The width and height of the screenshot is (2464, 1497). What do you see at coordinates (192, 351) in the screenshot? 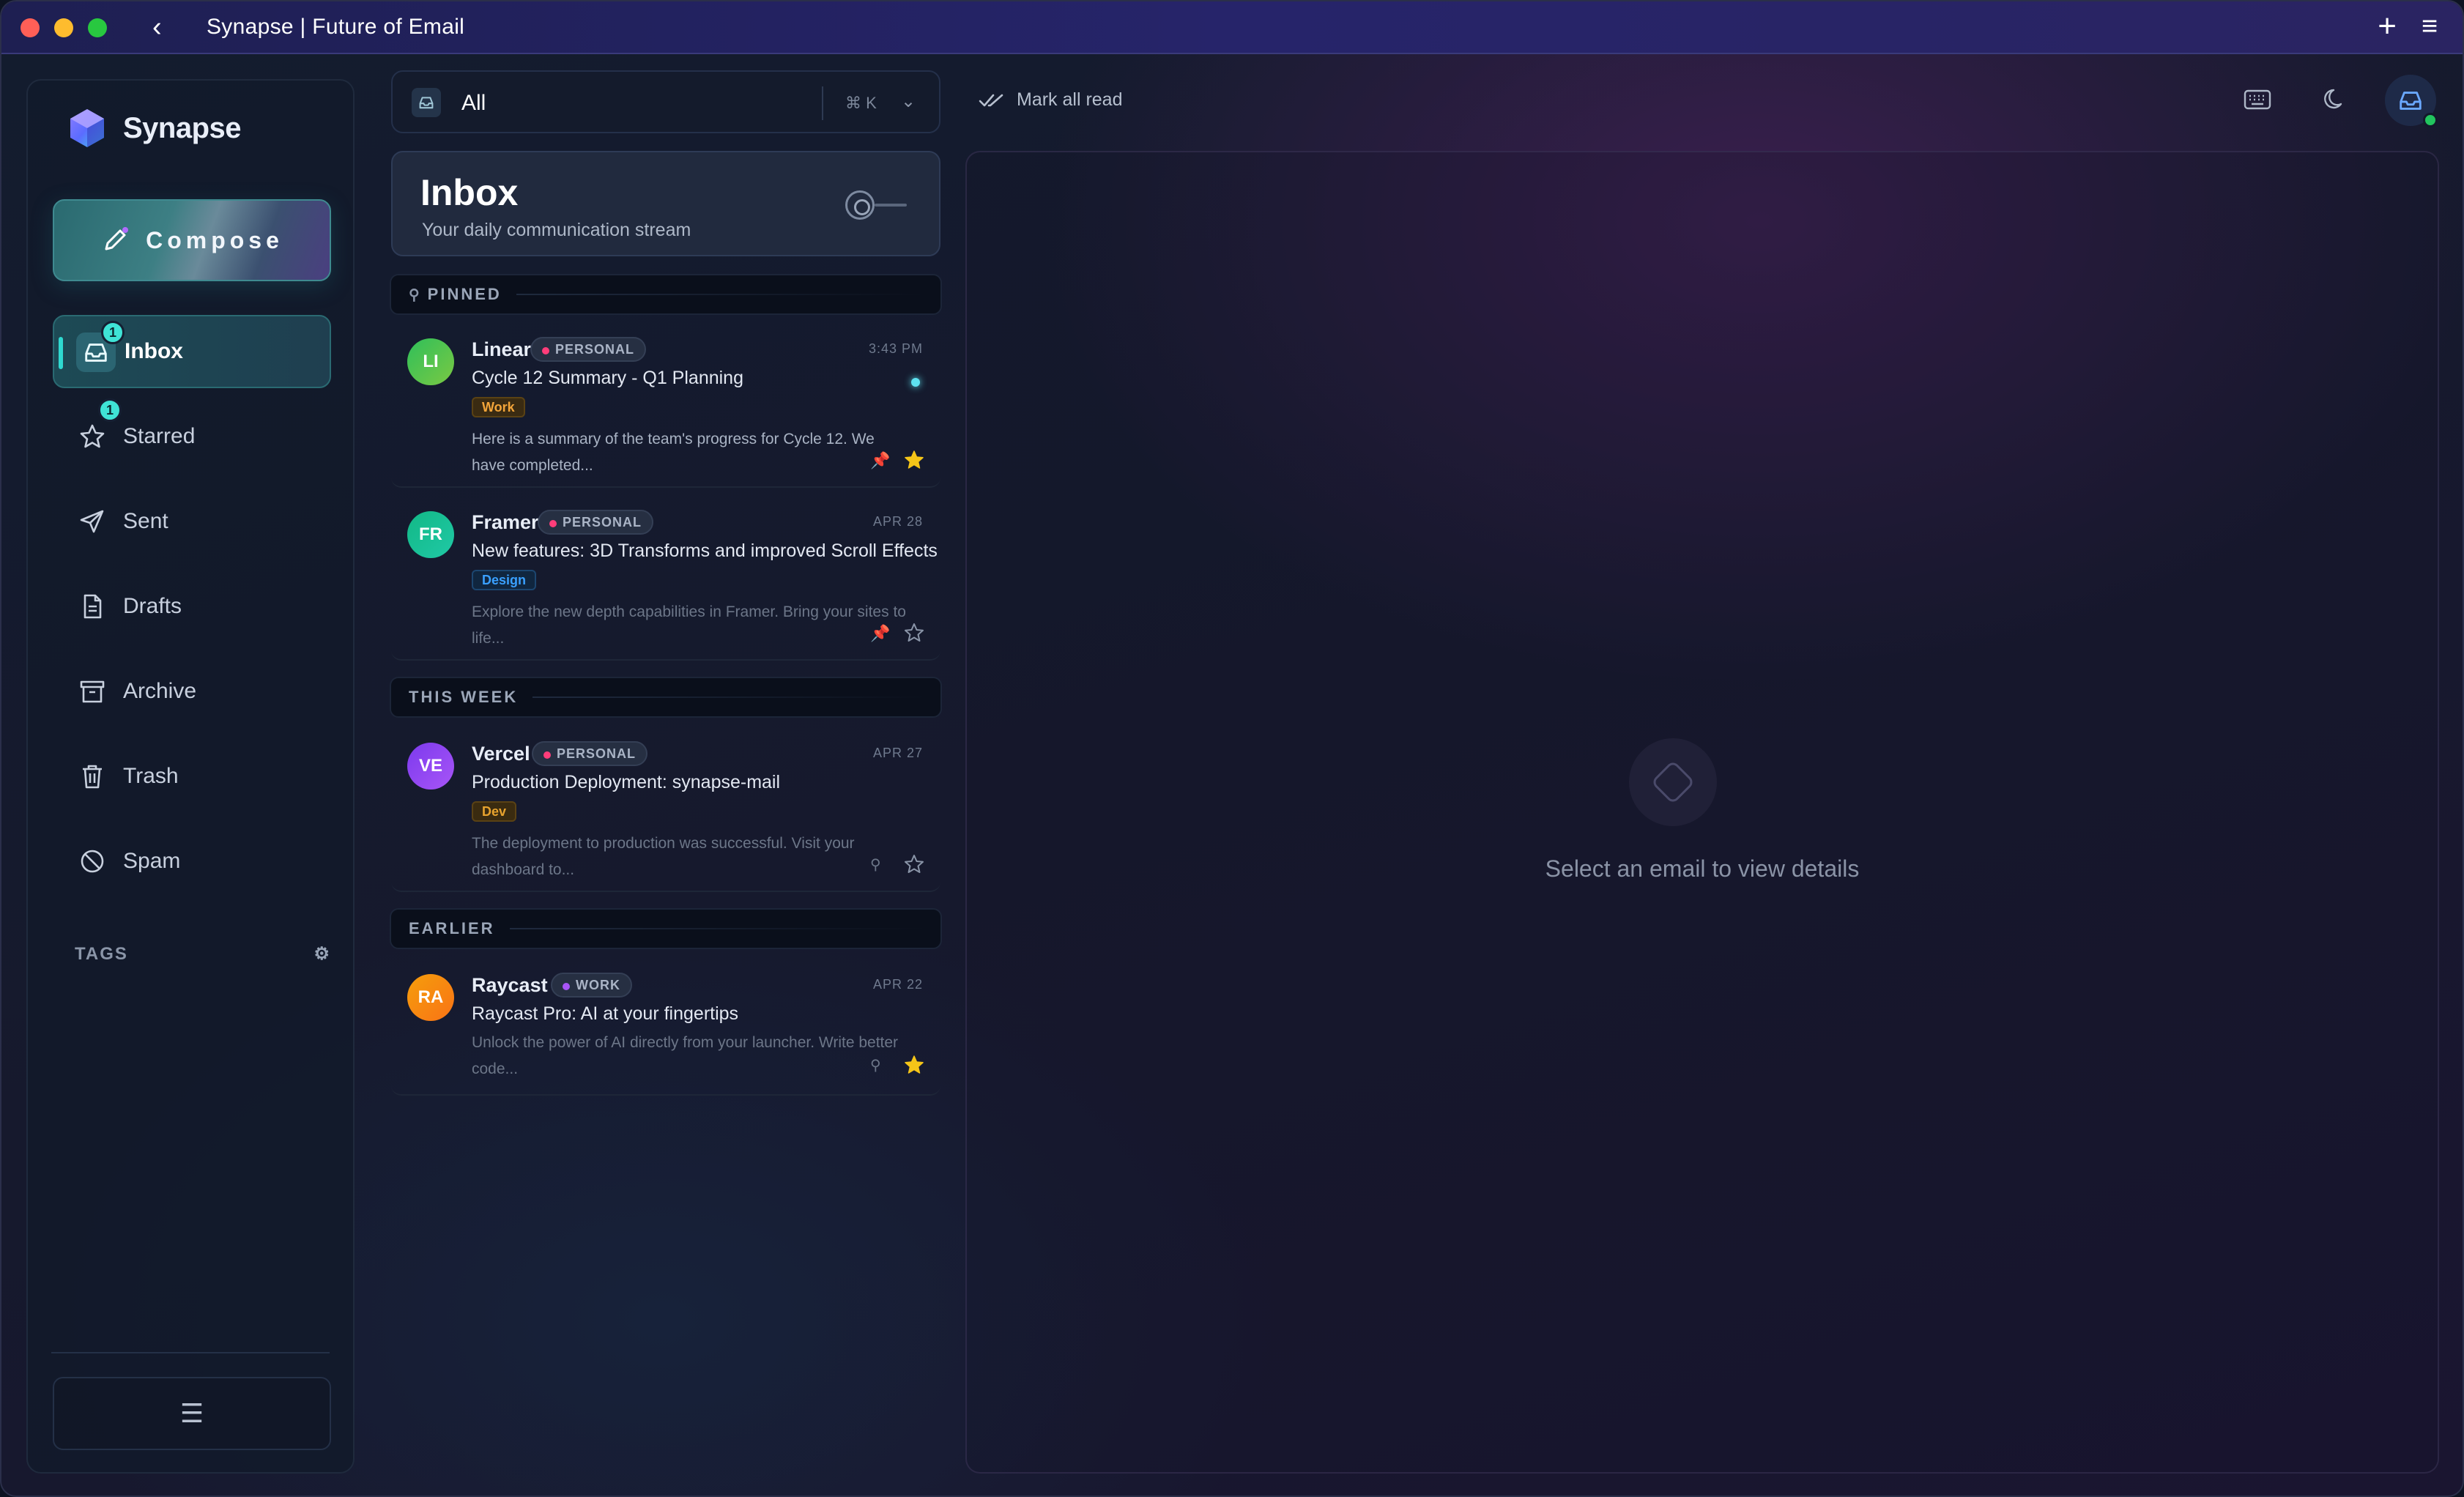
I see `sidebar-item-inbox: 1 Inbox` at bounding box center [192, 351].